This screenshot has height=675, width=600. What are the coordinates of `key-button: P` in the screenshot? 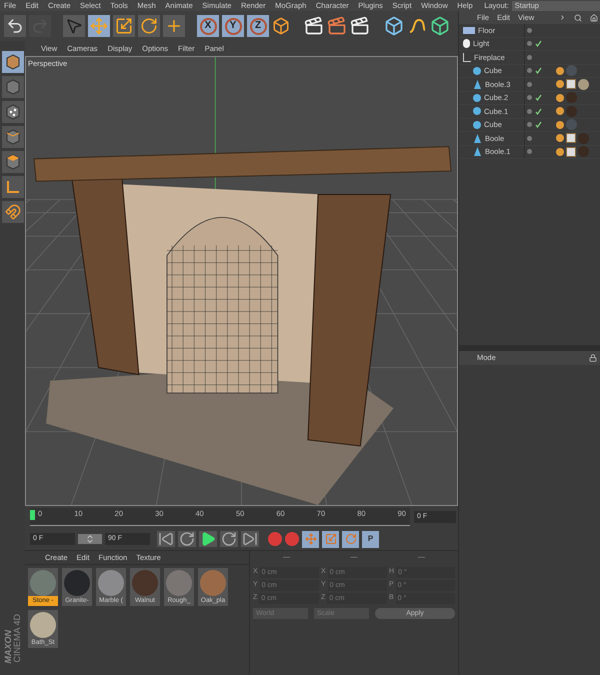 It's located at (370, 539).